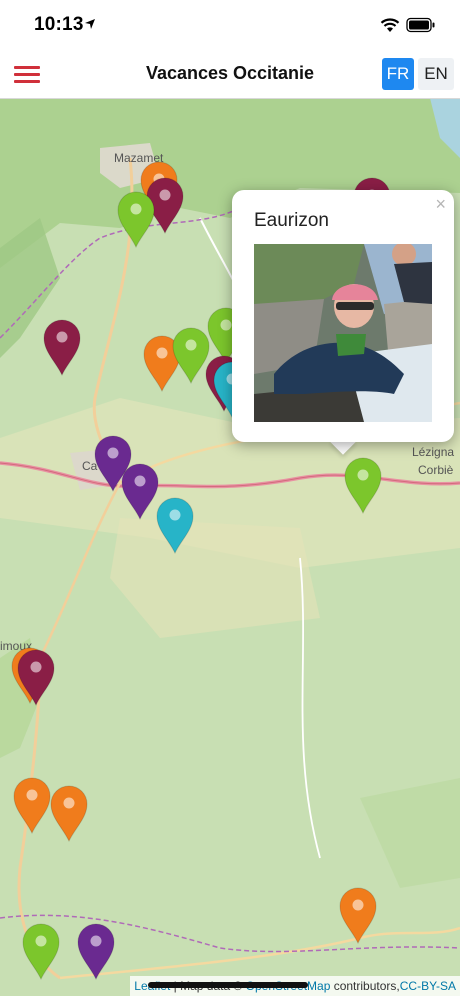 The height and width of the screenshot is (996, 460). I want to click on status-bar: 10:13, so click(230, 25).